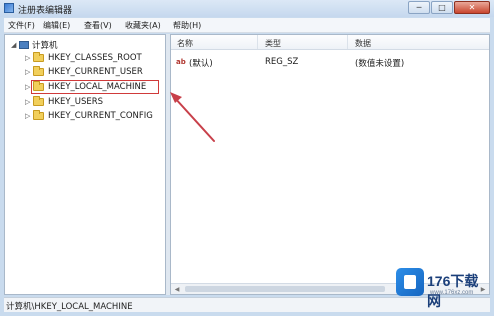 Image resolution: width=494 pixels, height=316 pixels. Describe the element at coordinates (95, 72) in the screenshot. I see `tree-item-label: HKEY_CURRENT_USER` at that location.